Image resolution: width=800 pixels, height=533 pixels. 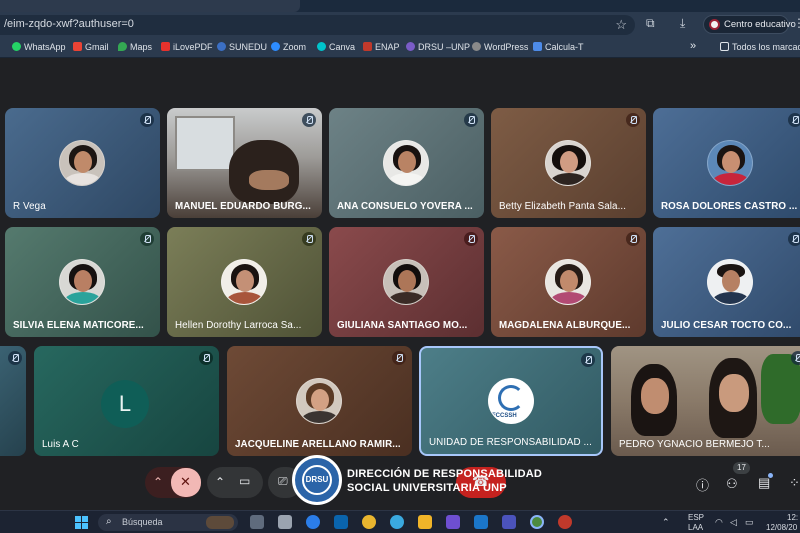 I want to click on profile-button: Centro educativo, so click(x=749, y=24).